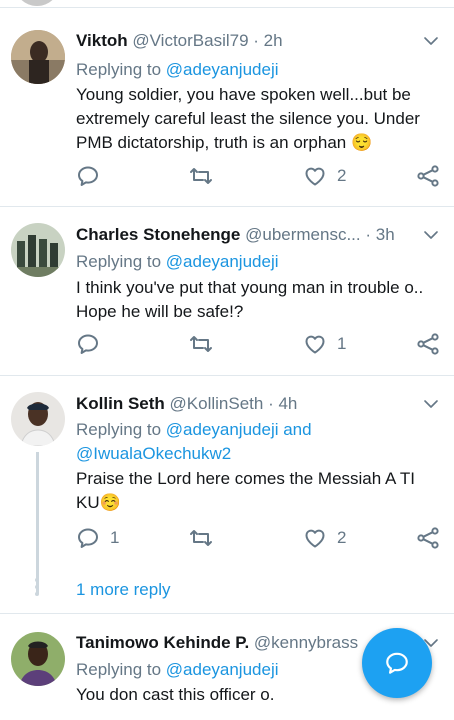 Image resolution: width=454 pixels, height=720 pixels. What do you see at coordinates (123, 590) in the screenshot?
I see `more-replies-link: 1 more reply` at bounding box center [123, 590].